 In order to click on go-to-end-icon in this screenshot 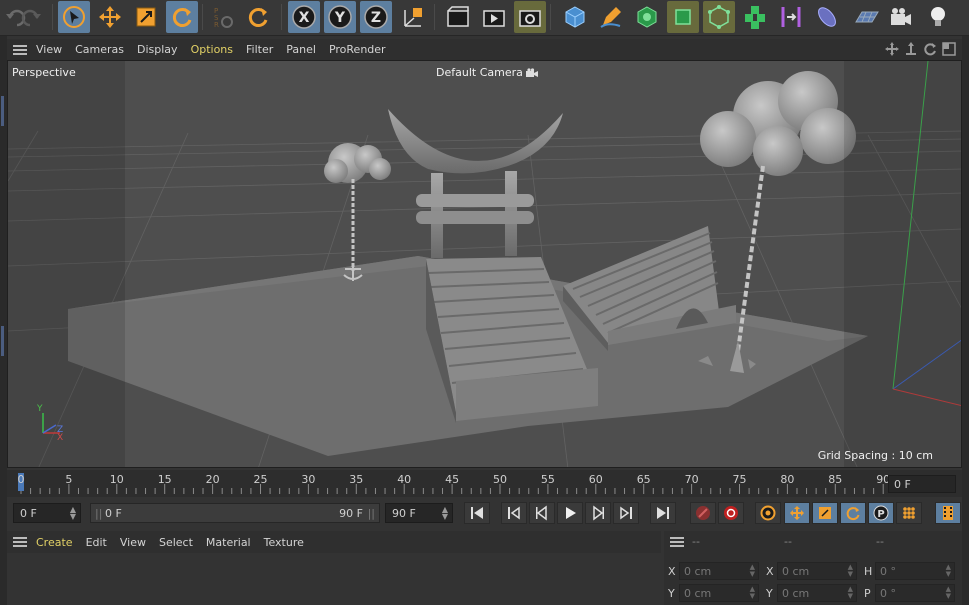, I will do `click(663, 513)`.